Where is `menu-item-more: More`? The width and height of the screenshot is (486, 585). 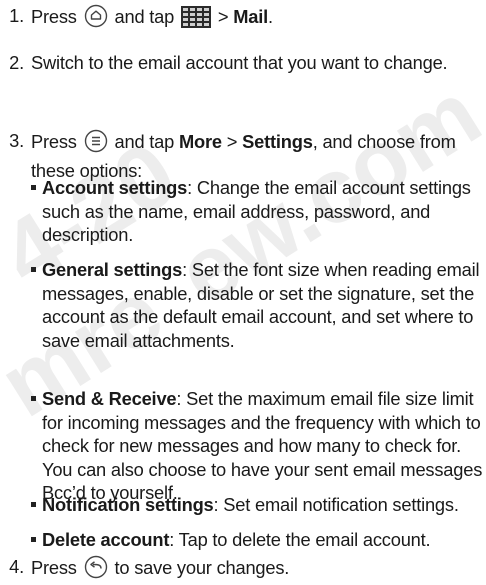
menu-item-more: More is located at coordinates (200, 141).